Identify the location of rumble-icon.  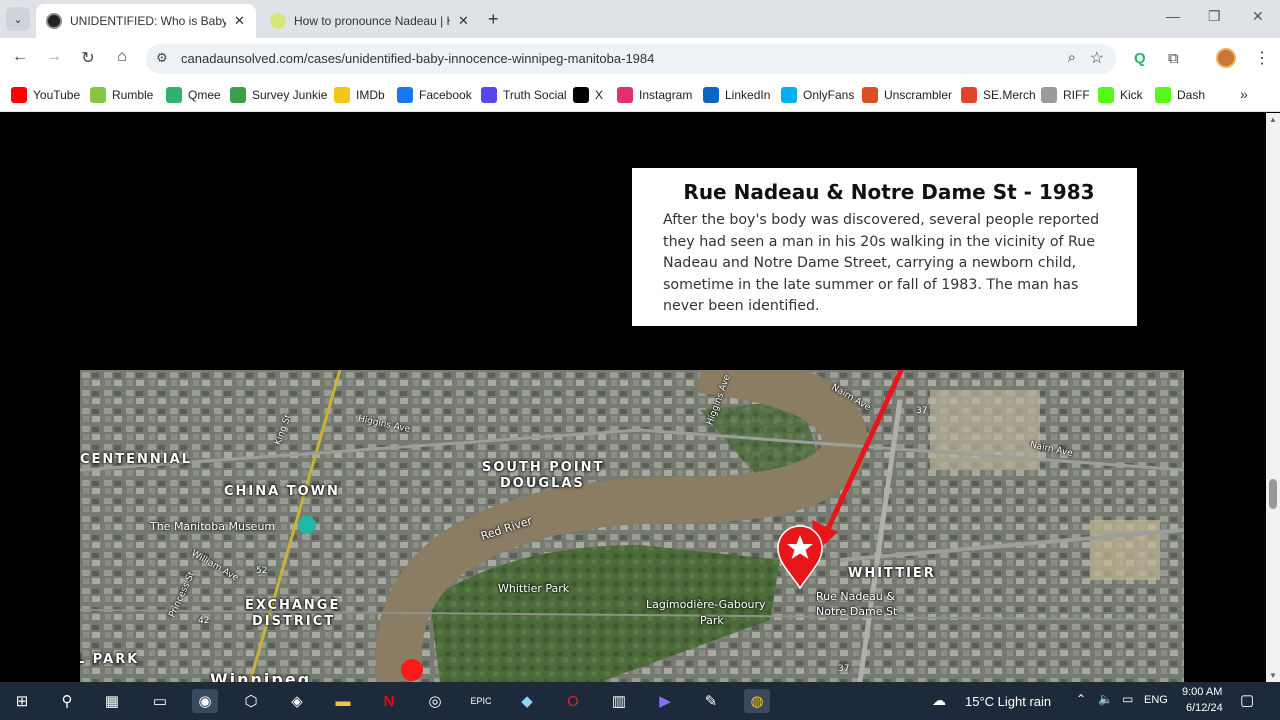
(98, 95).